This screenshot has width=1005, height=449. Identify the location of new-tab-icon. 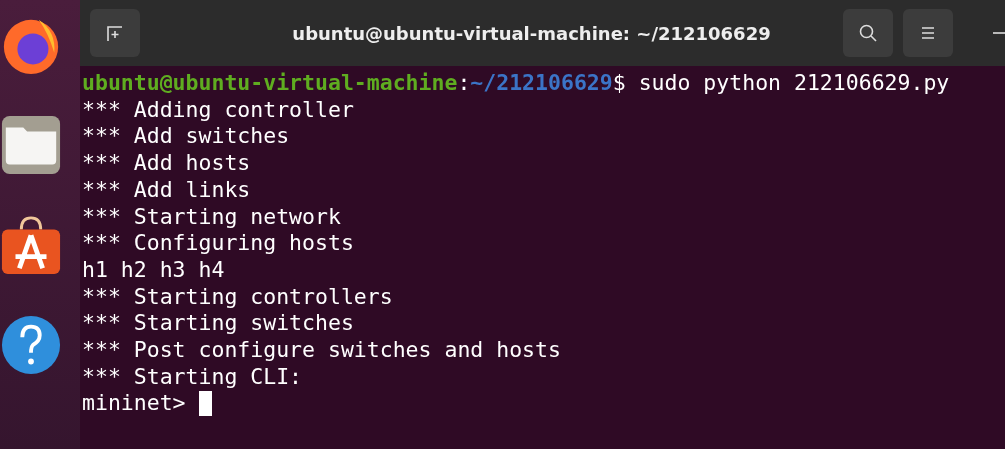
(115, 33).